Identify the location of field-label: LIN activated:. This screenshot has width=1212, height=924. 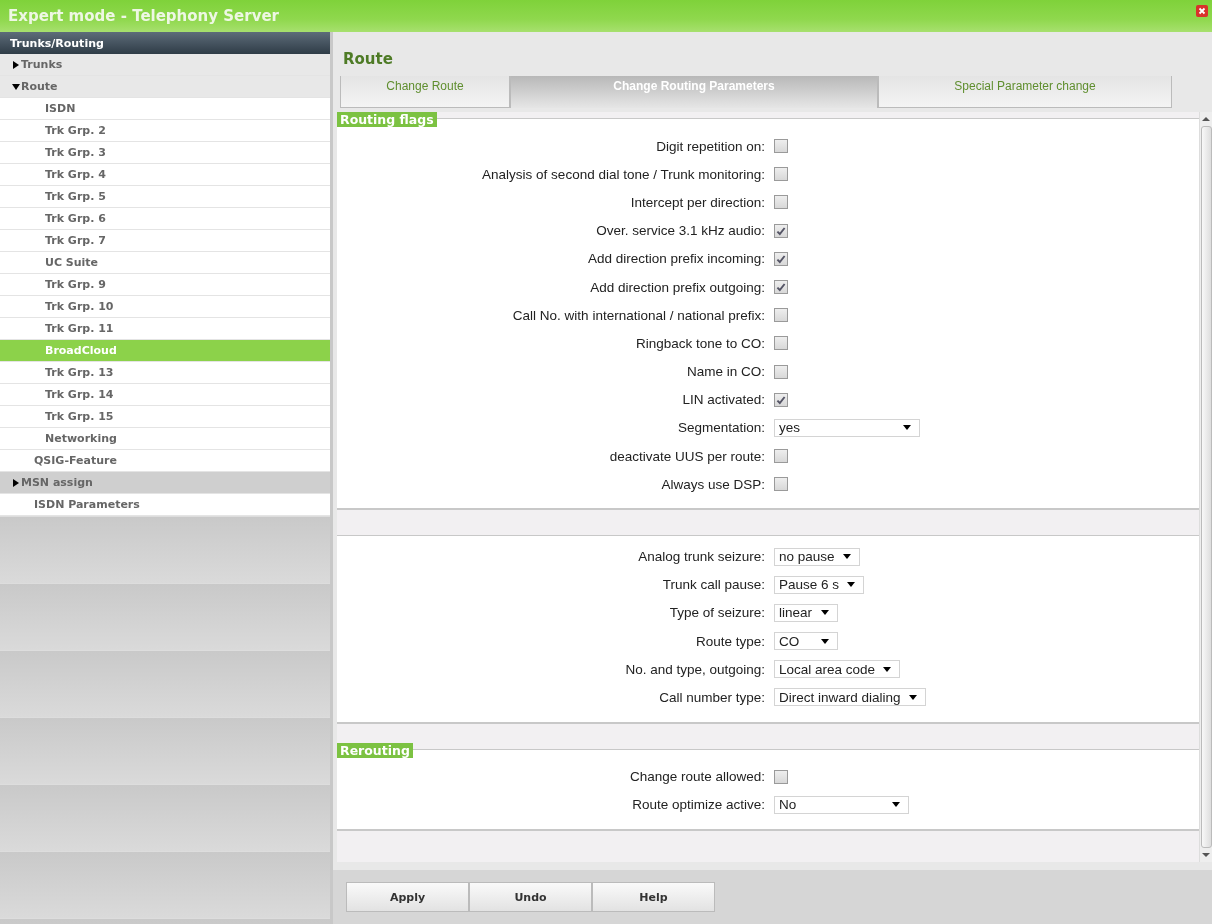
(723, 400).